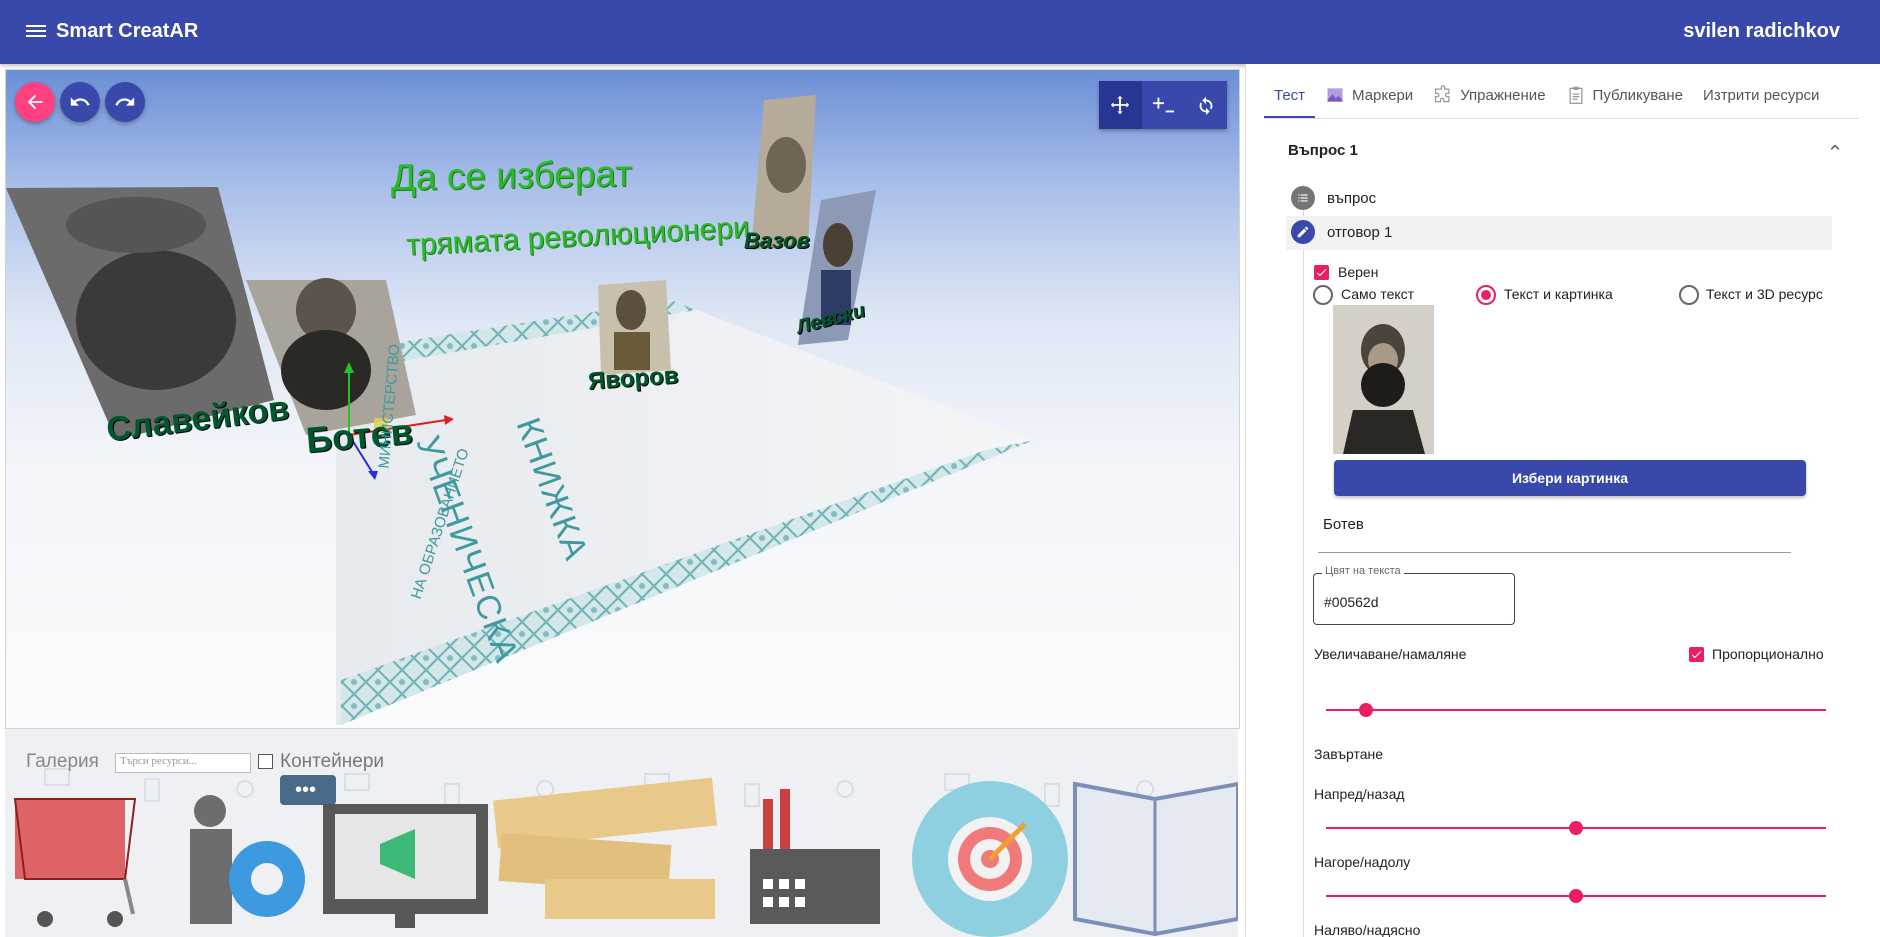 The image size is (1880, 937). What do you see at coordinates (1335, 95) in the screenshot?
I see `image-icon` at bounding box center [1335, 95].